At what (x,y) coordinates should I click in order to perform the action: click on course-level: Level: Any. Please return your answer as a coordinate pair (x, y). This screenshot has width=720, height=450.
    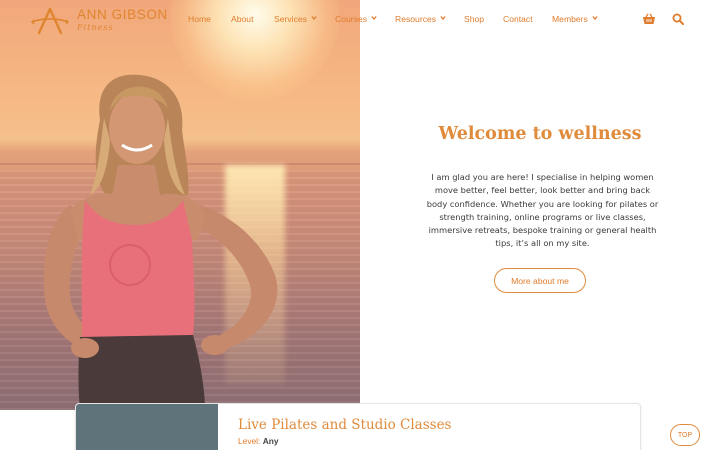
    Looking at the image, I should click on (258, 441).